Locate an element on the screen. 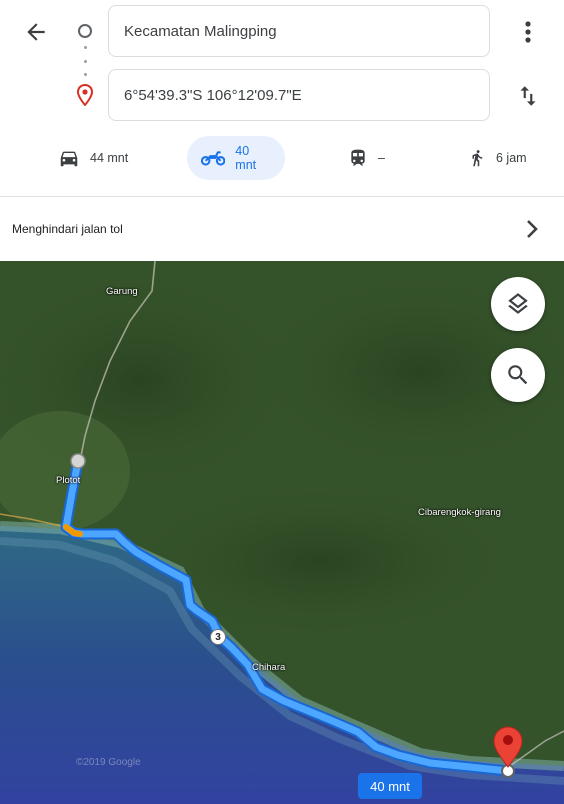 Image resolution: width=564 pixels, height=804 pixels. walking-icon is located at coordinates (477, 158).